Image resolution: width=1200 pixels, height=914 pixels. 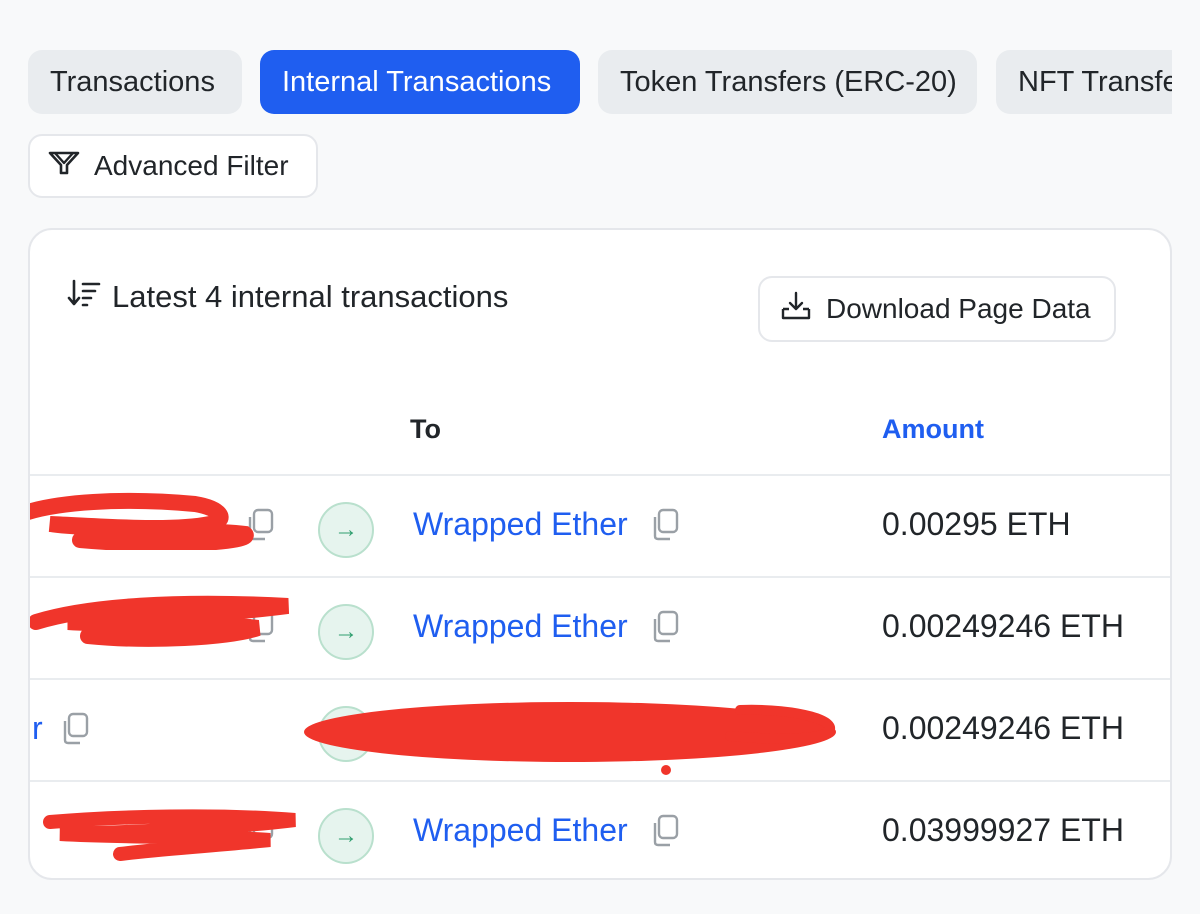 I want to click on filter-icon, so click(x=64, y=166).